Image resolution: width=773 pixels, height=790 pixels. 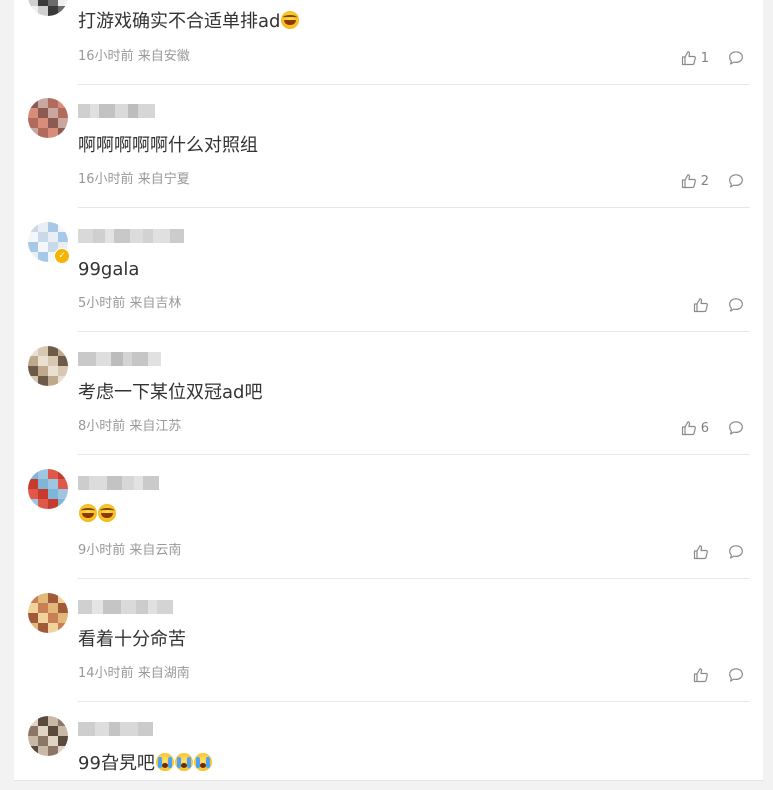 I want to click on like-button: 2, so click(x=695, y=181).